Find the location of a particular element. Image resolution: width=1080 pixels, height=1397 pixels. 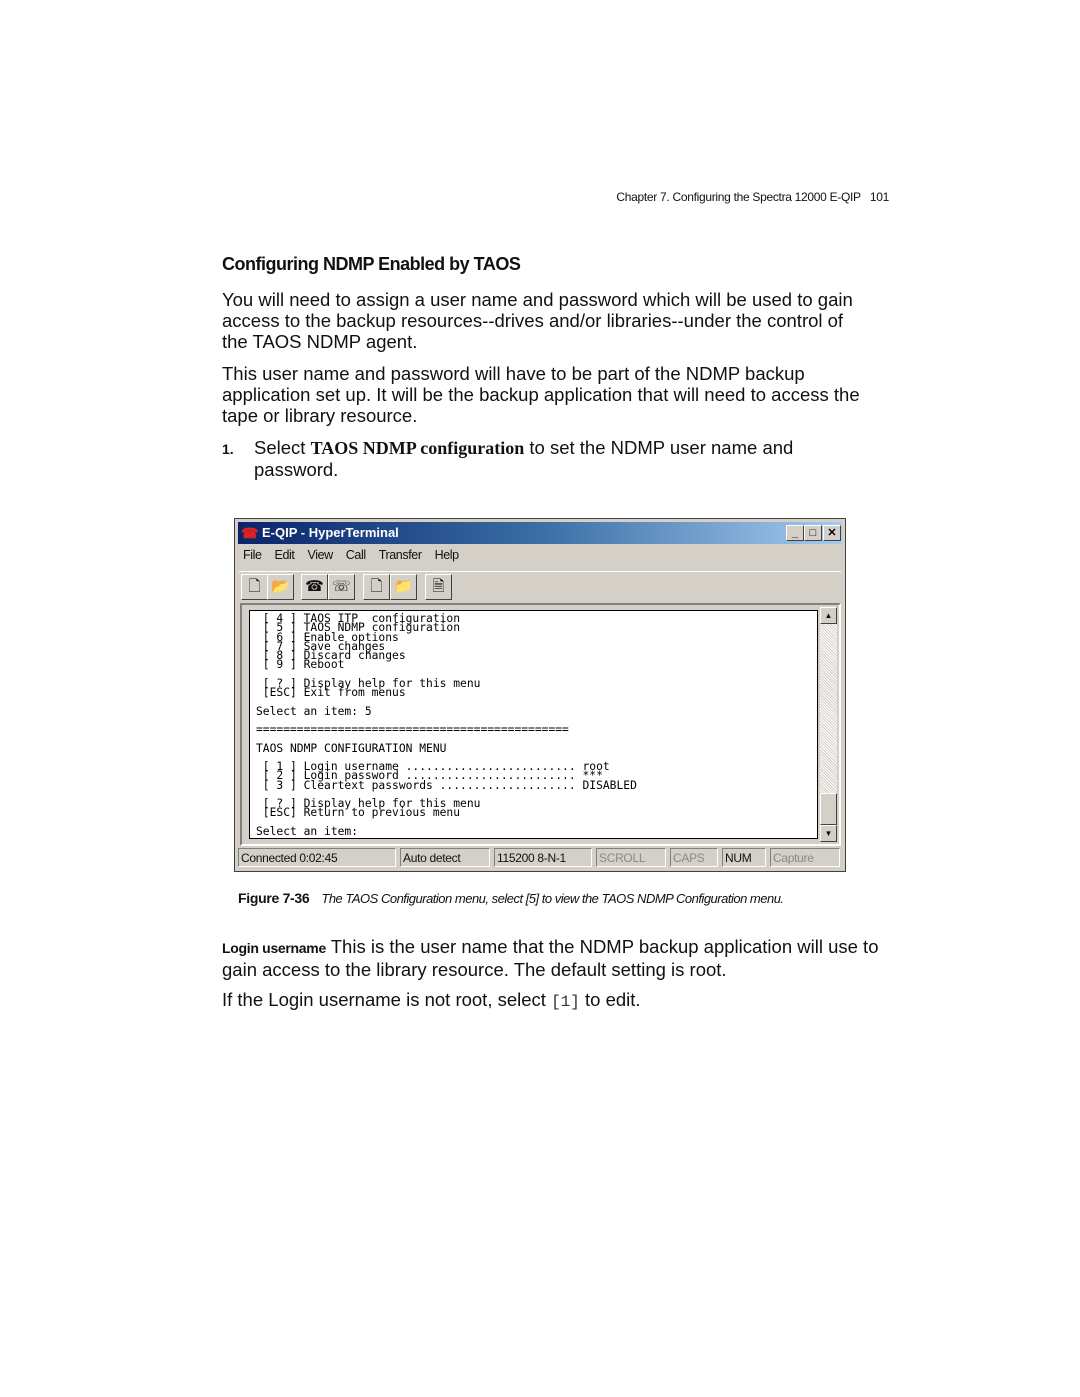

close-button: ✕ is located at coordinates (832, 533).